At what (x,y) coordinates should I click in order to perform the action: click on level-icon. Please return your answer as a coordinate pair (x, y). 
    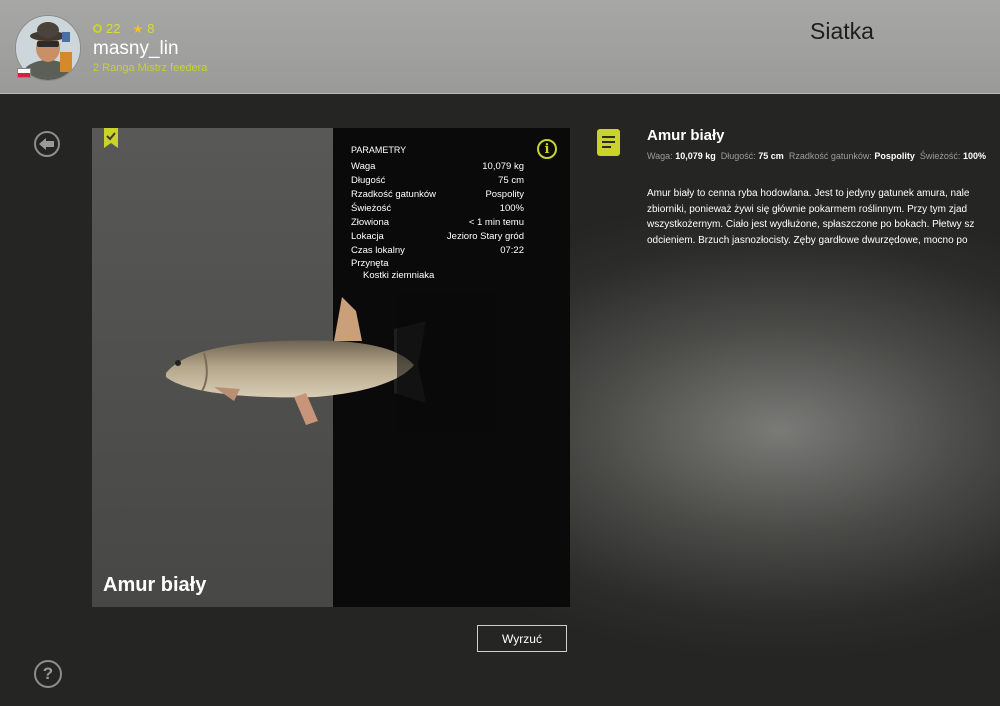
    Looking at the image, I should click on (97, 28).